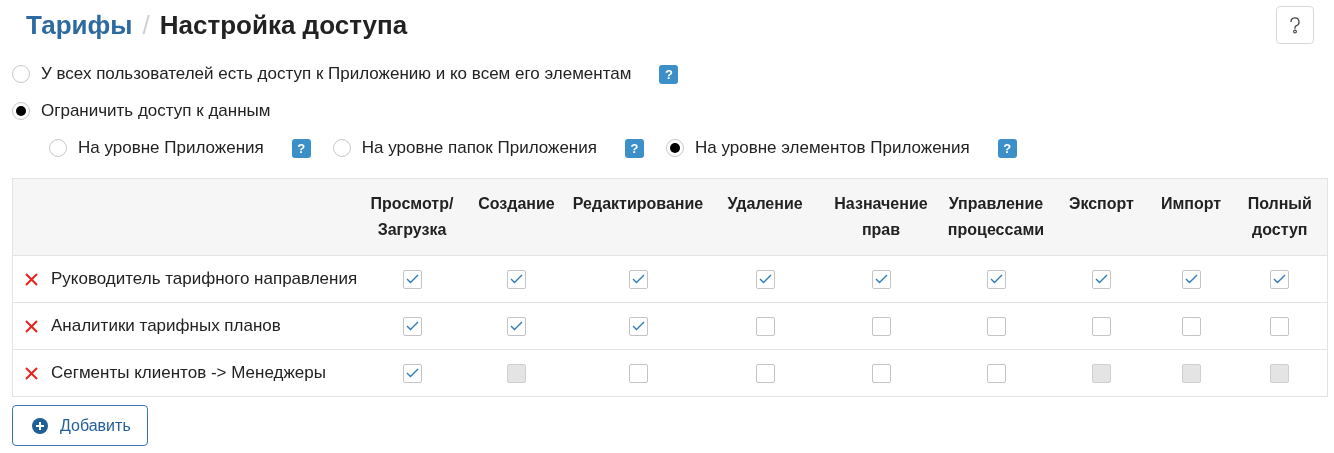 The image size is (1334, 453). I want to click on help-icon, so click(1295, 25).